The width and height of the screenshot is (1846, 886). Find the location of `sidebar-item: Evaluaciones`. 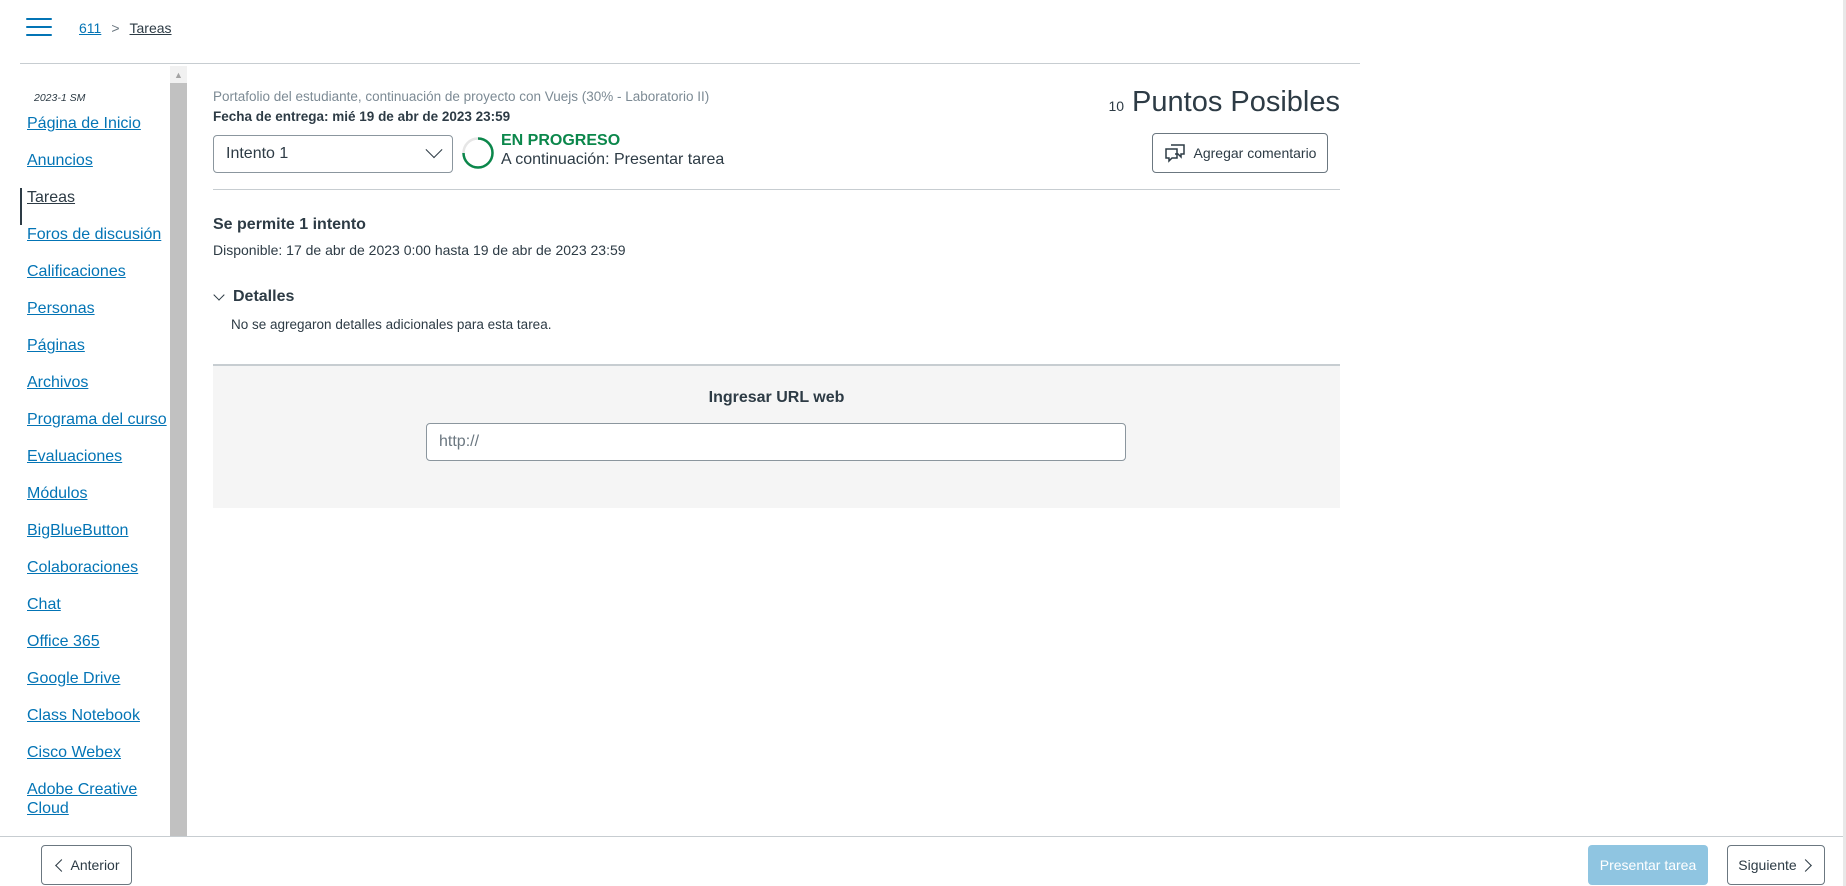

sidebar-item: Evaluaciones is located at coordinates (95, 465).